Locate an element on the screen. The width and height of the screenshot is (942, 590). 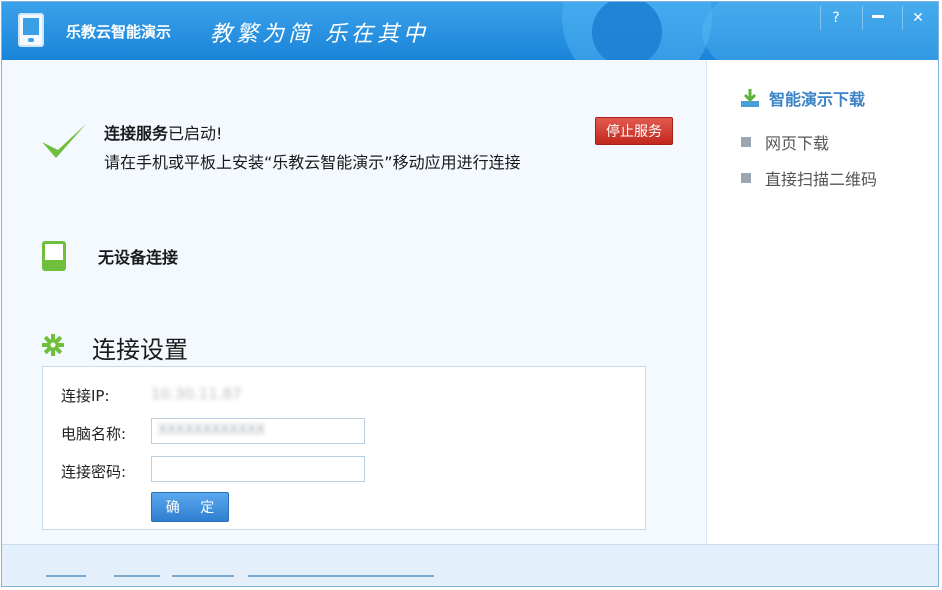
sidebar-item-label: 直接扫描二维码 is located at coordinates (821, 179).